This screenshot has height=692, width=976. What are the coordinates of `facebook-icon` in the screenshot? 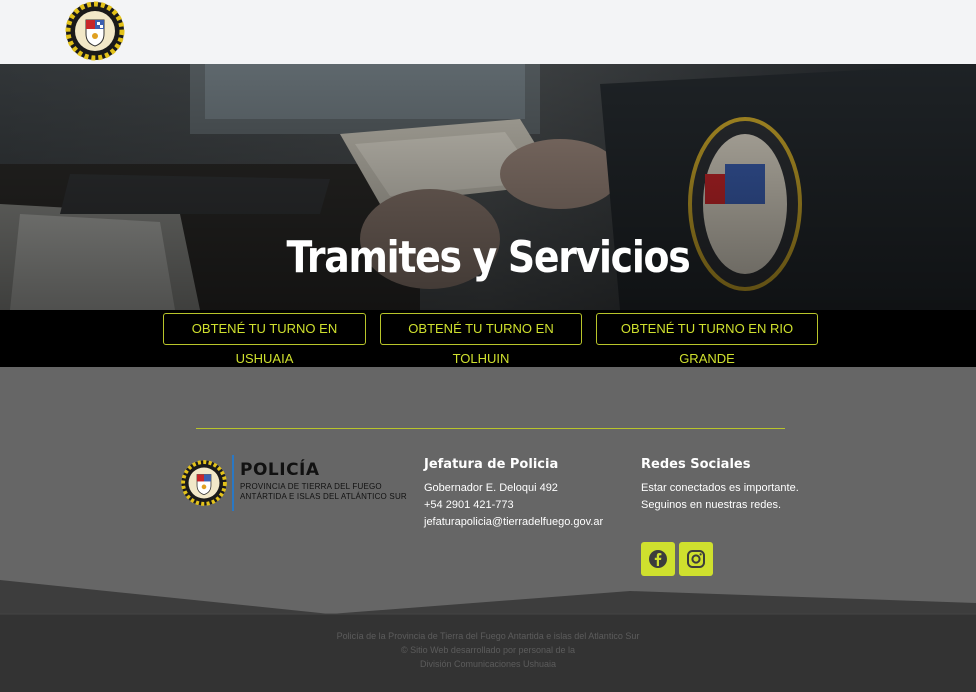 It's located at (658, 559).